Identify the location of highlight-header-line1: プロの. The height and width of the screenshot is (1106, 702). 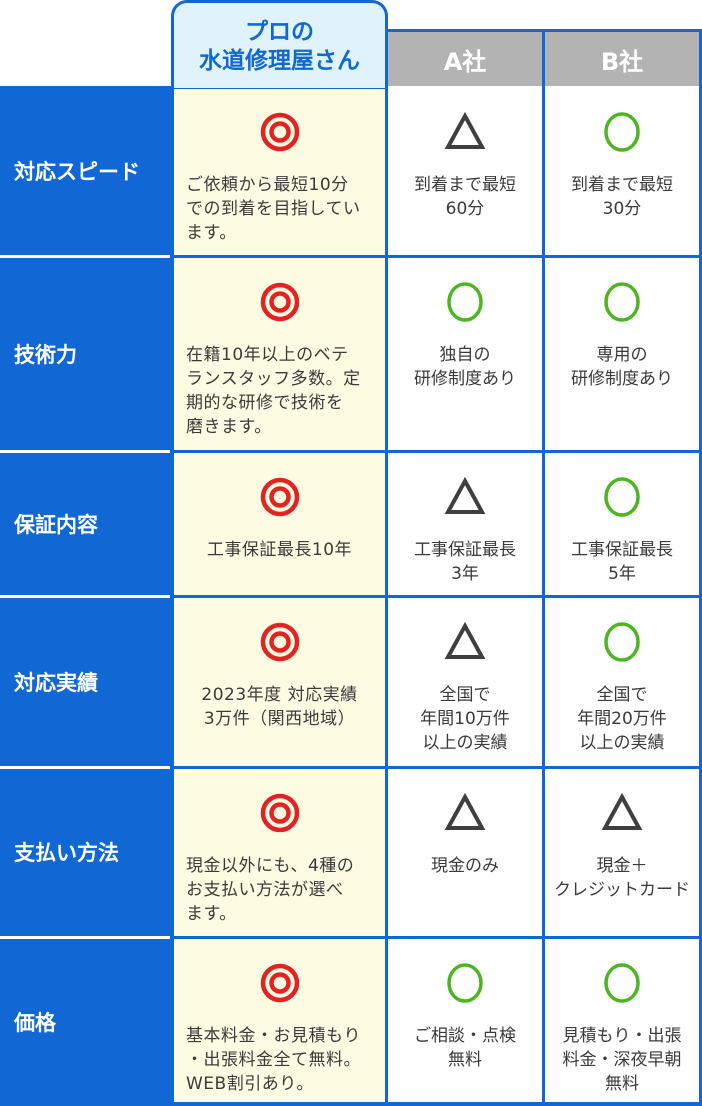
(279, 31).